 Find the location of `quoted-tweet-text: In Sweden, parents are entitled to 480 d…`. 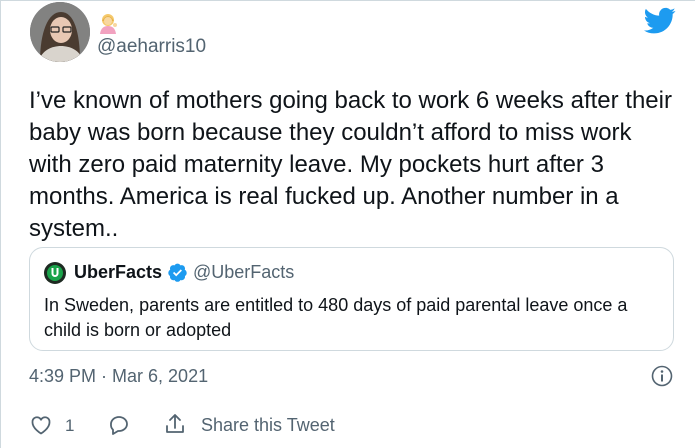

quoted-tweet-text: In Sweden, parents are entitled to 480 d… is located at coordinates (336, 317).